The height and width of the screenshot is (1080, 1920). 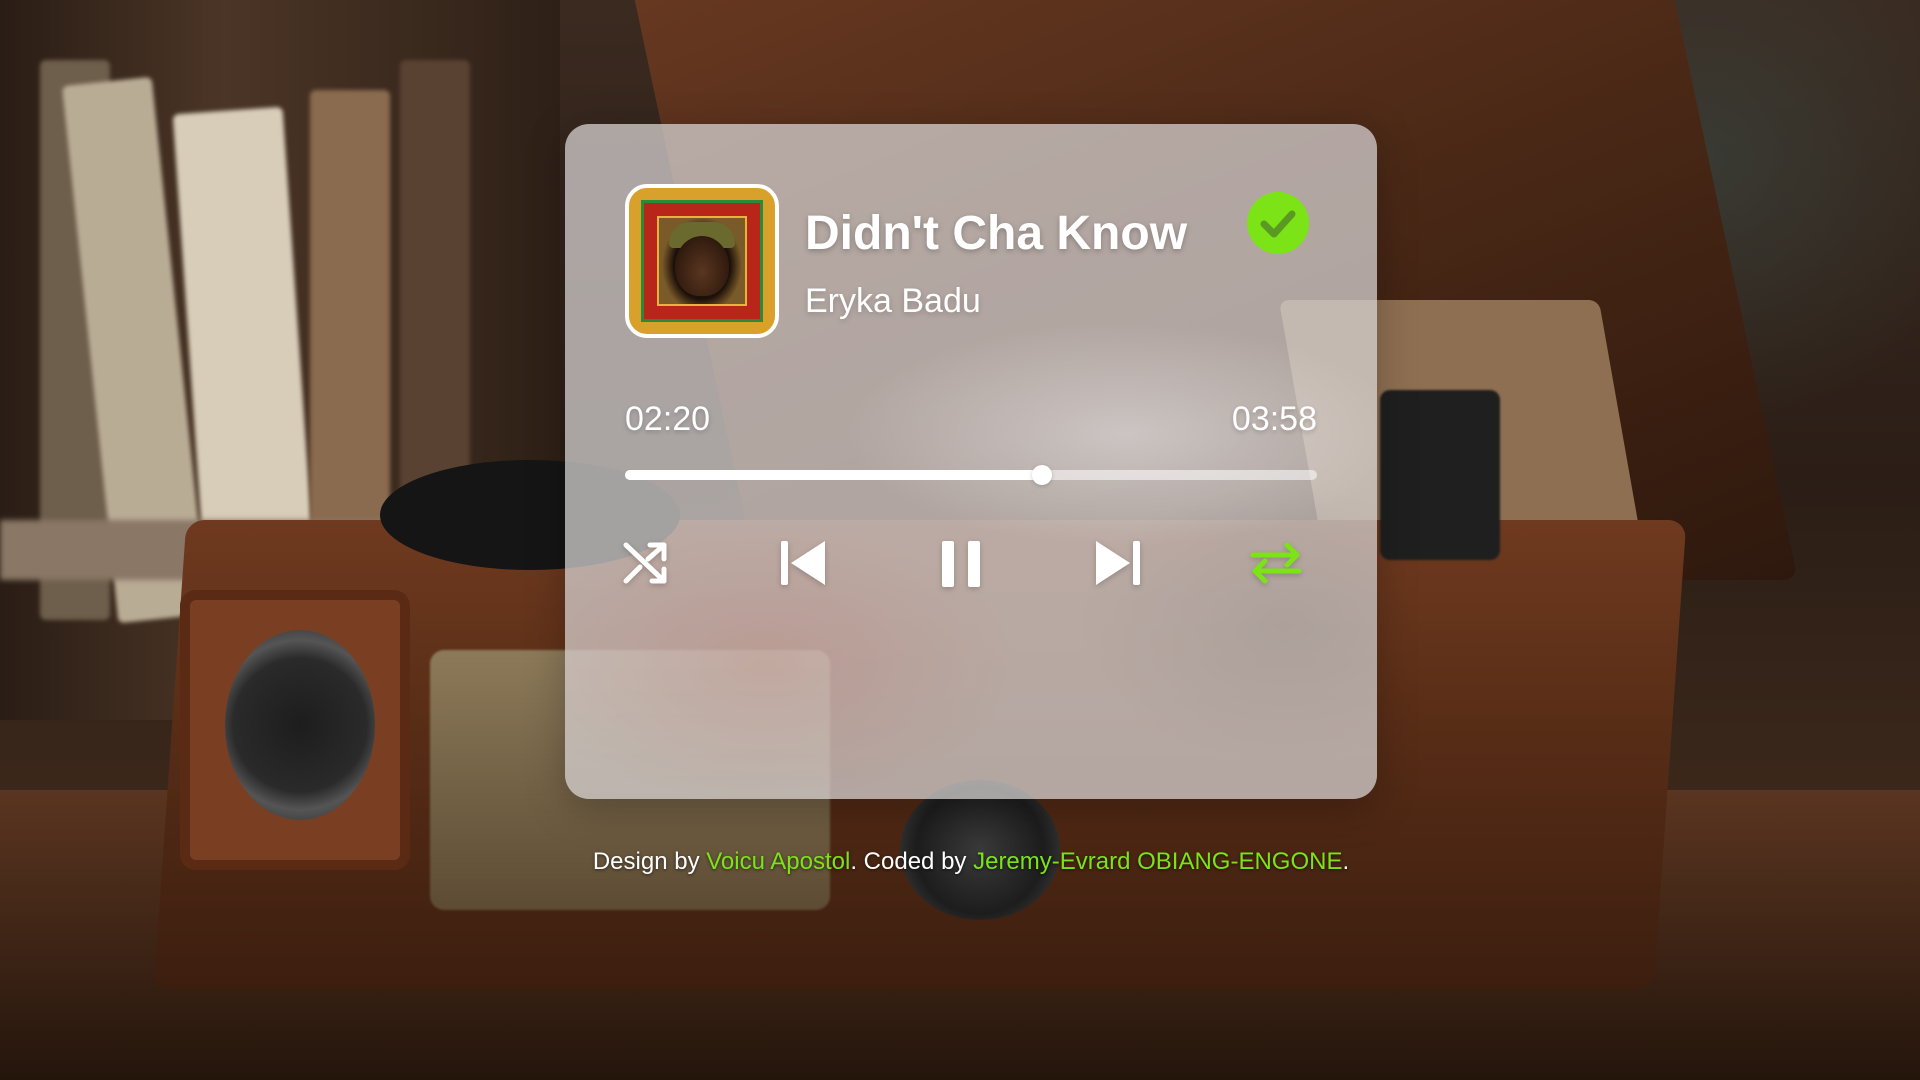 I want to click on credit-coded-label: . Coded by, so click(x=912, y=861).